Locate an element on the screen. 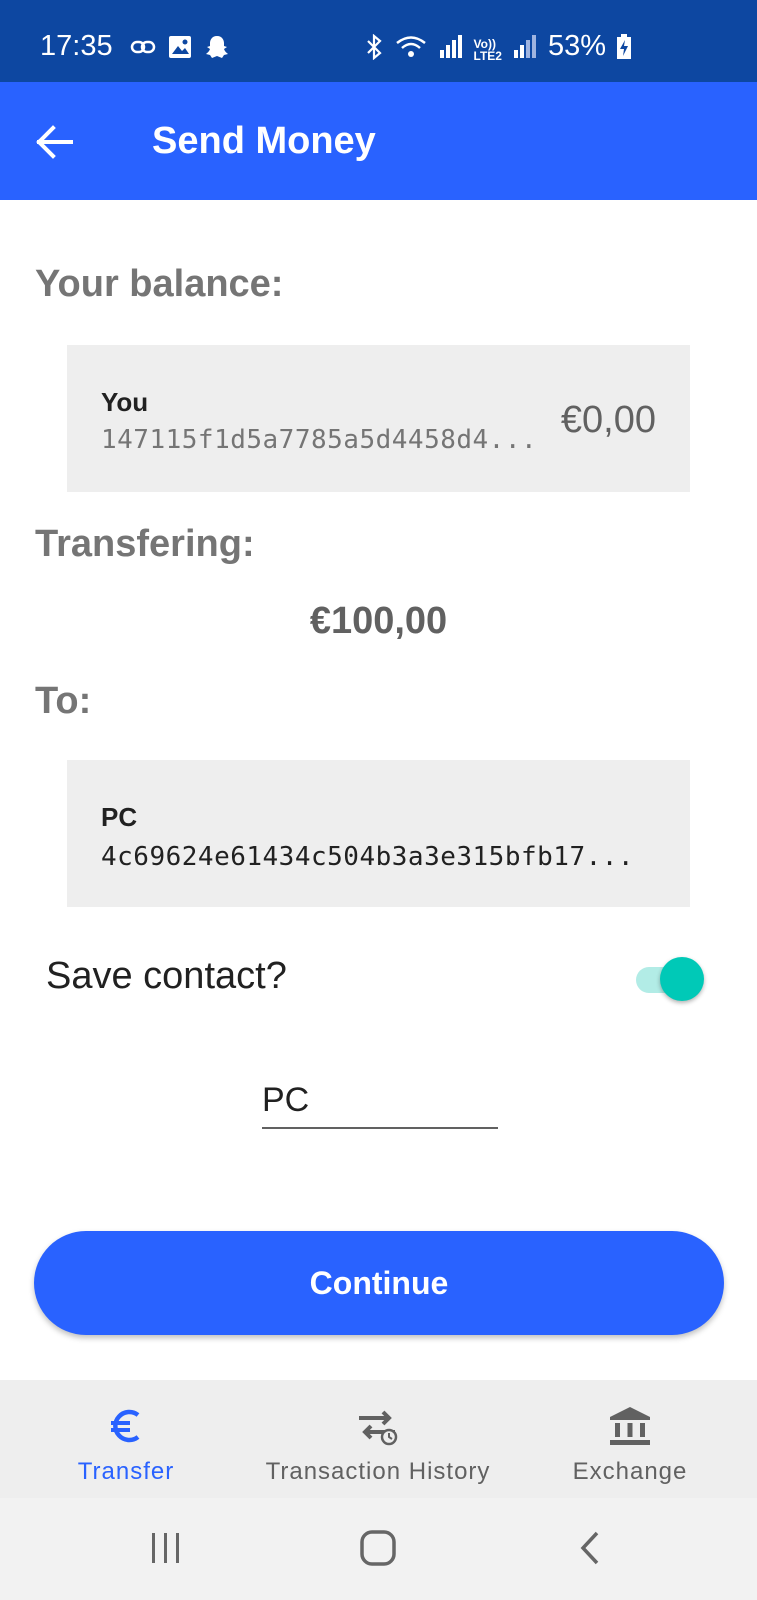  system-back-button is located at coordinates (590, 1548).